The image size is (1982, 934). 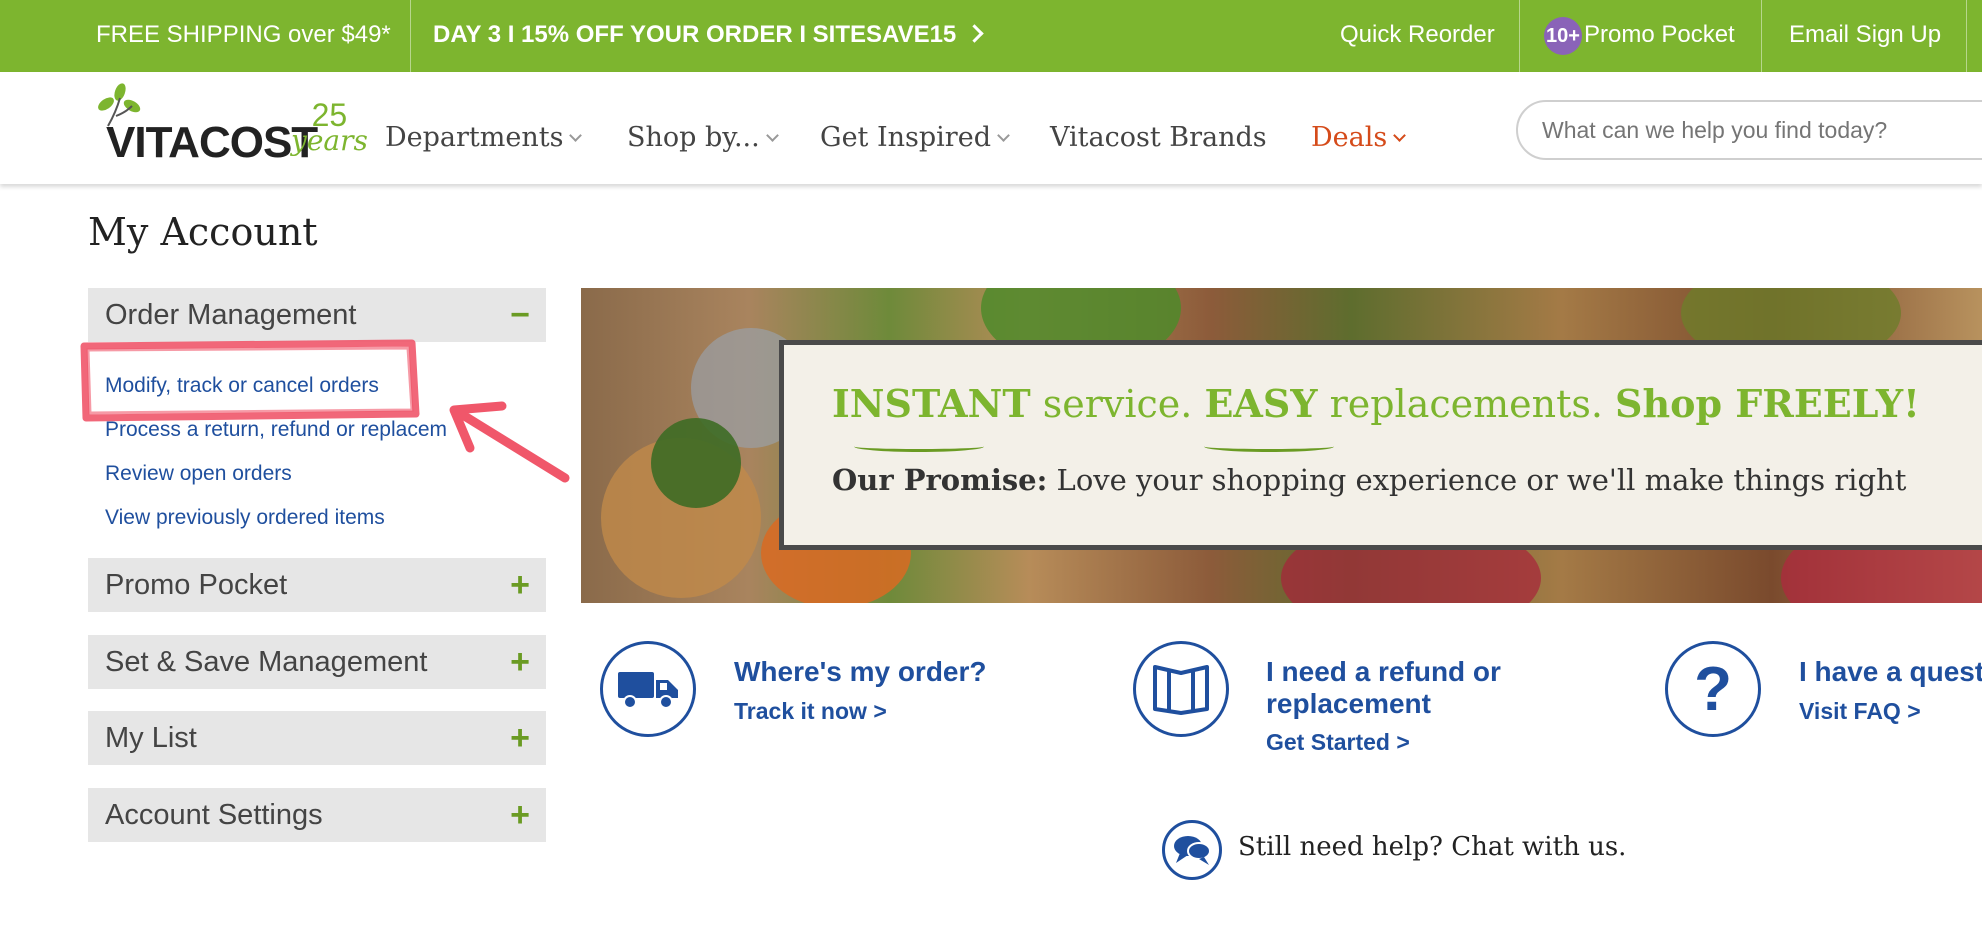 What do you see at coordinates (974, 33) in the screenshot?
I see `chevron-right-icon` at bounding box center [974, 33].